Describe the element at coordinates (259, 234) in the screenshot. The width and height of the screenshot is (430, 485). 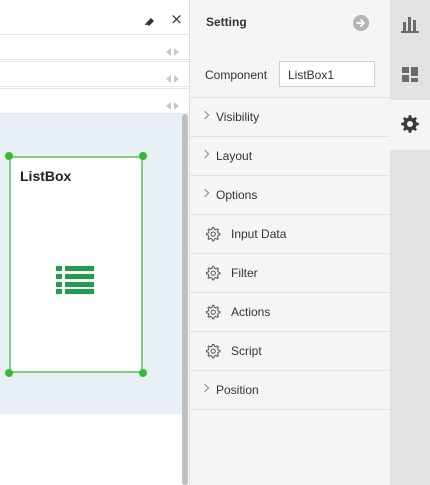
I see `section-label: Input Data` at that location.